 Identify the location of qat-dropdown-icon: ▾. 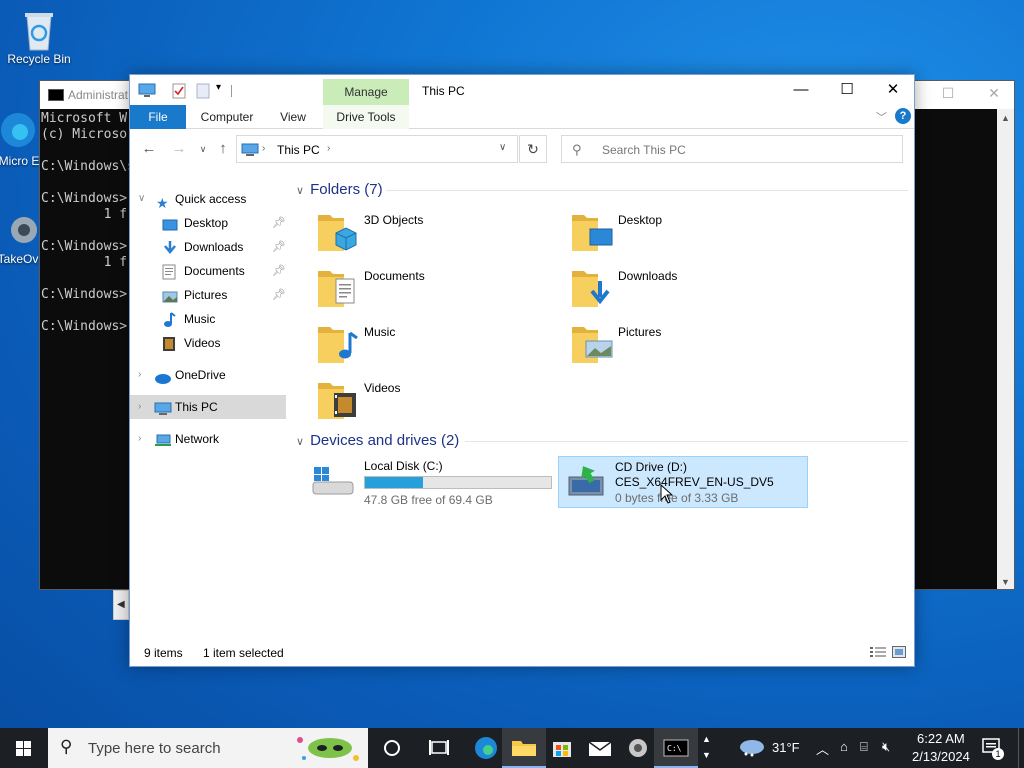
(224, 89).